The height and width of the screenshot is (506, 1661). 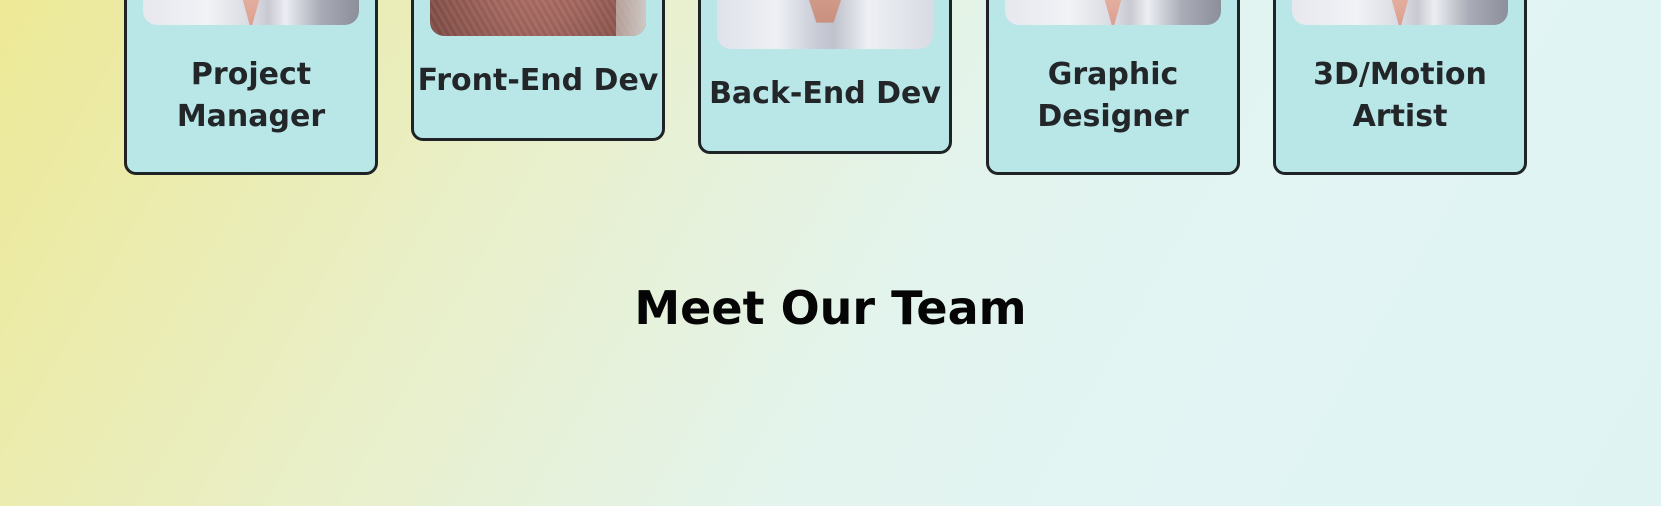 I want to click on role-line: Back-End Dev, so click(x=825, y=93).